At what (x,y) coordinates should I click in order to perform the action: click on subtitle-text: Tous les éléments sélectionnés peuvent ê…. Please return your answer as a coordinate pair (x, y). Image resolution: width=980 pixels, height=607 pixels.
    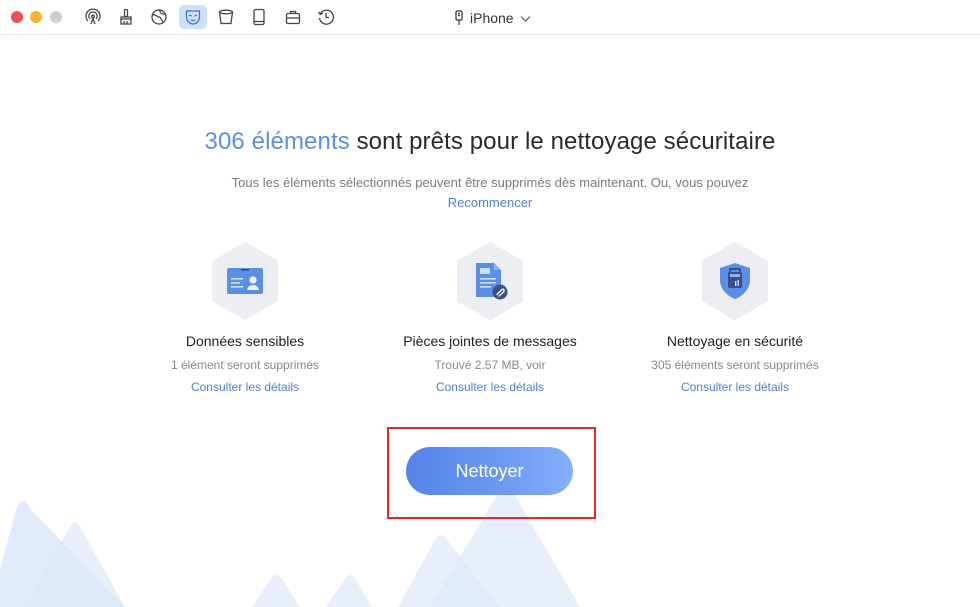
    Looking at the image, I should click on (490, 182).